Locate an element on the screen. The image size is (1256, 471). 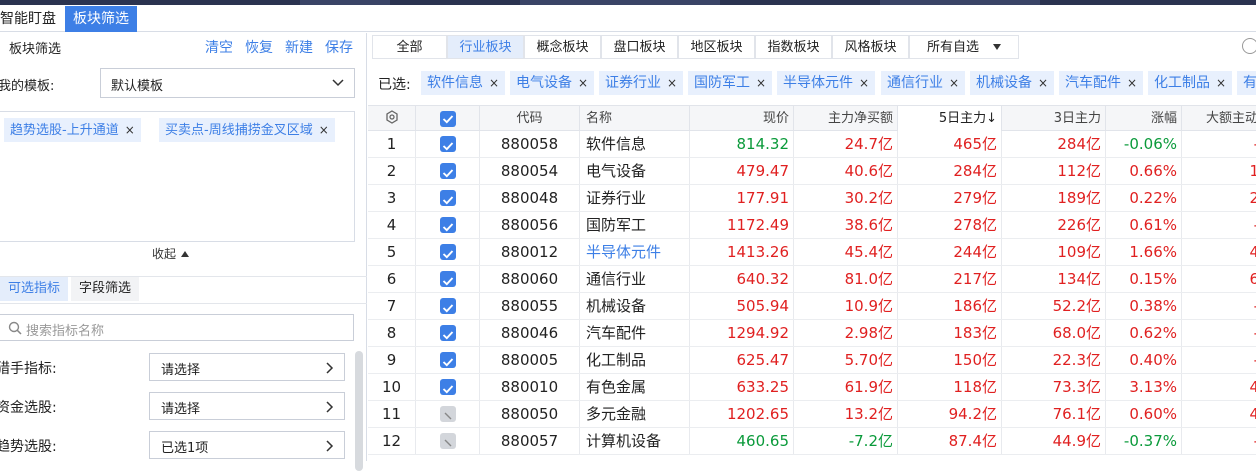
tab-market: 盘口板块 is located at coordinates (639, 47).